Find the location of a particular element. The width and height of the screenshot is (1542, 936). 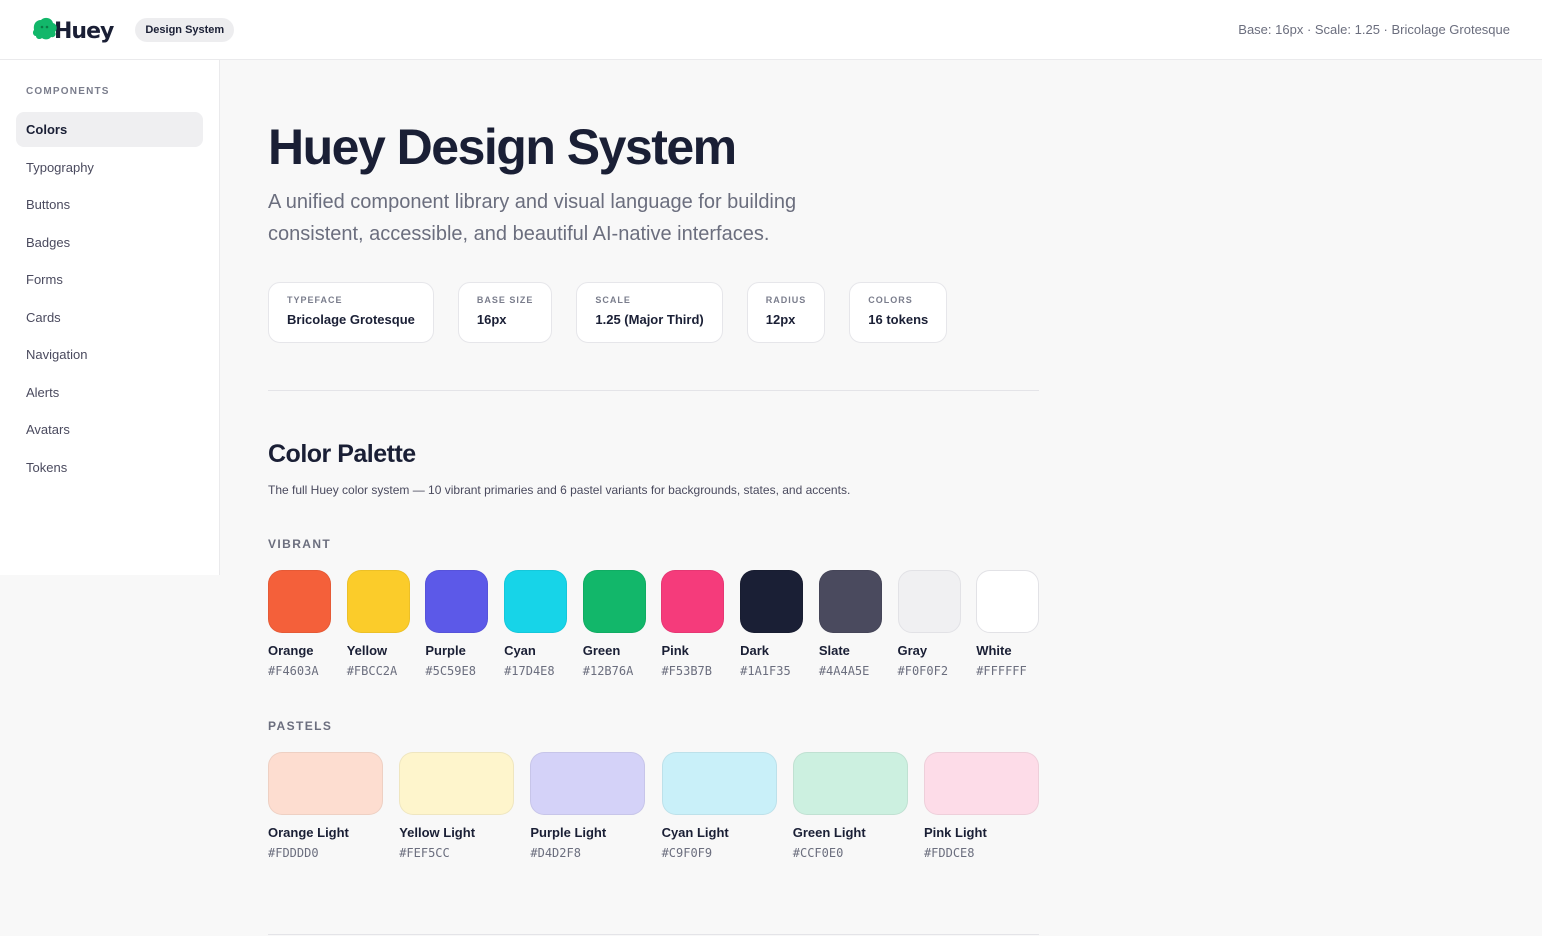

color-swatch: Pink Light #FDDCE8 is located at coordinates (981, 806).